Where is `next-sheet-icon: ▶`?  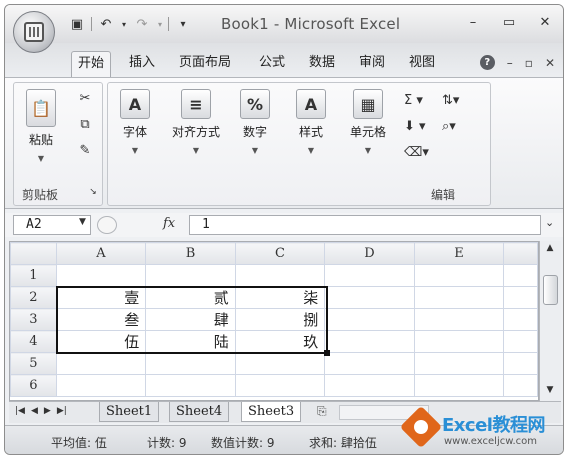 next-sheet-icon: ▶ is located at coordinates (47, 411).